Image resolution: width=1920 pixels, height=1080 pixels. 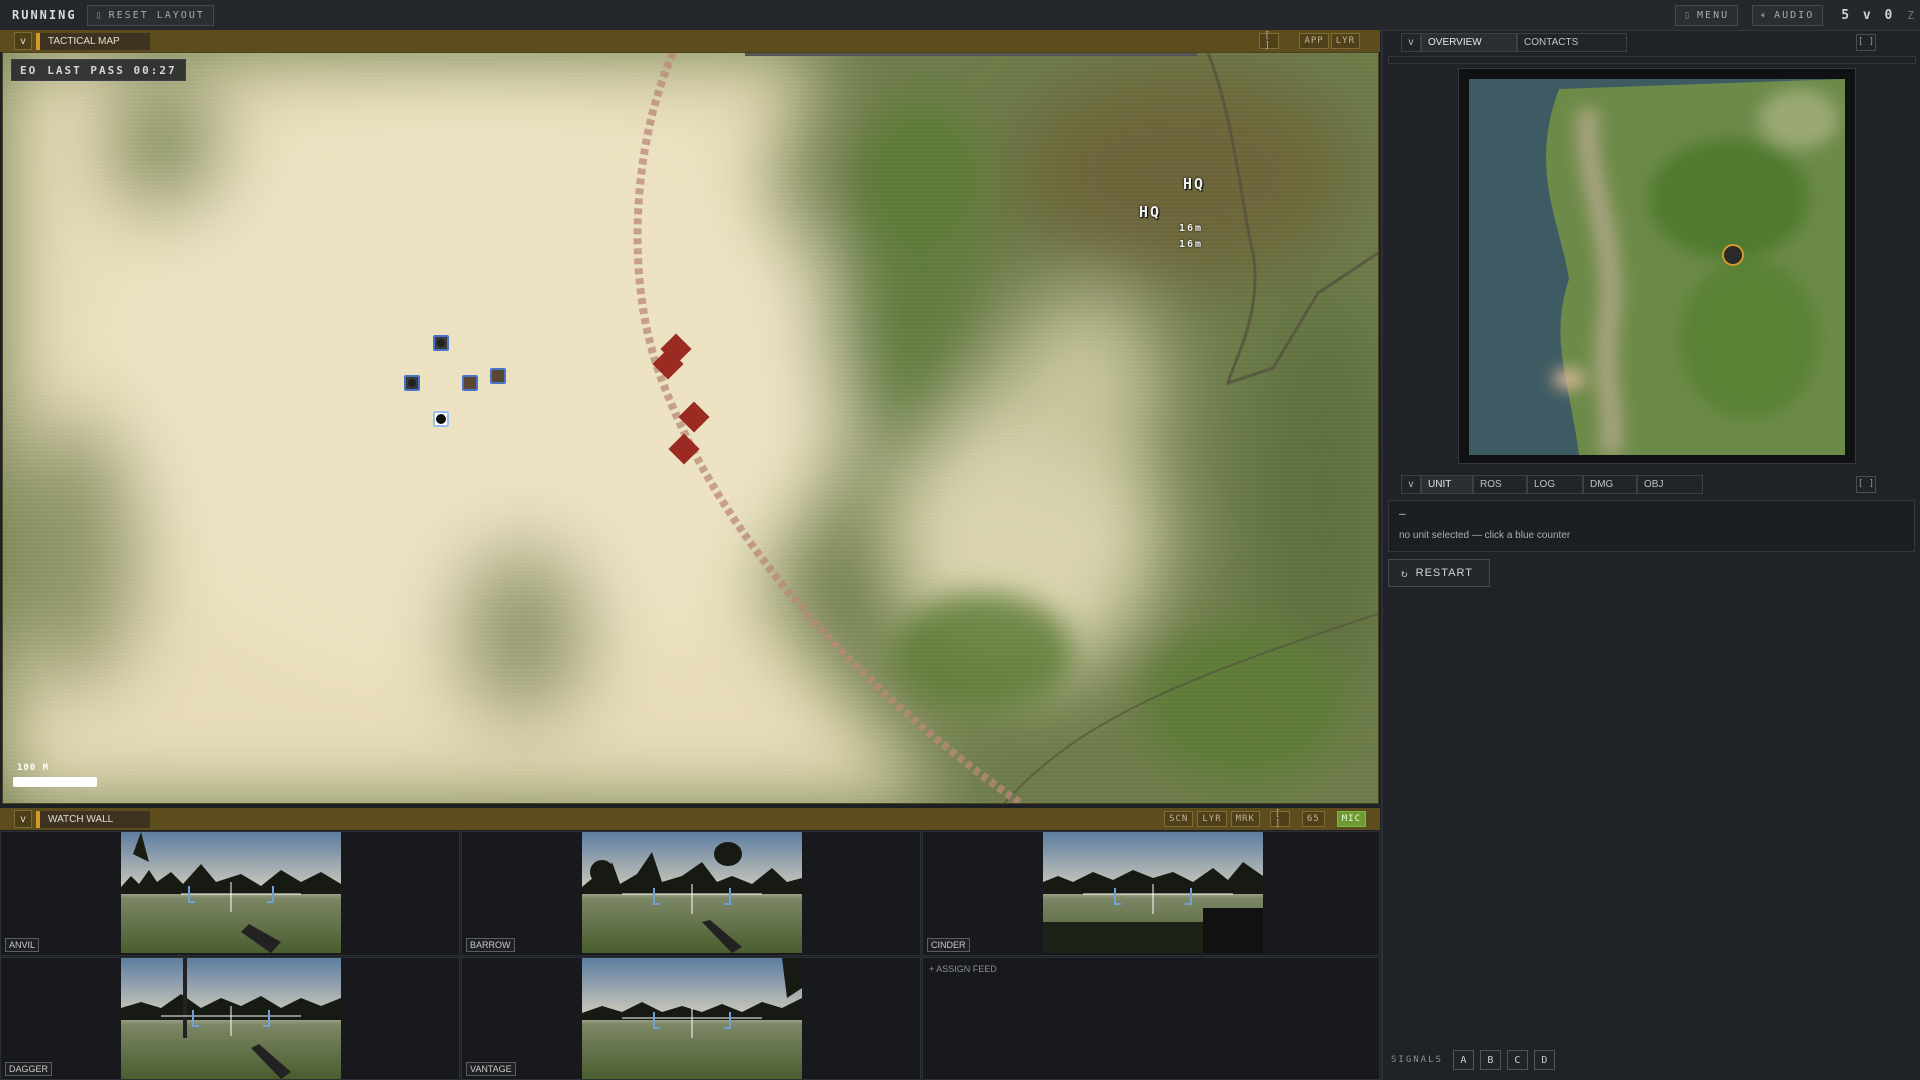 I want to click on overview-header: v OVERVIEW CONTACTS [ ], so click(x=1651, y=42).